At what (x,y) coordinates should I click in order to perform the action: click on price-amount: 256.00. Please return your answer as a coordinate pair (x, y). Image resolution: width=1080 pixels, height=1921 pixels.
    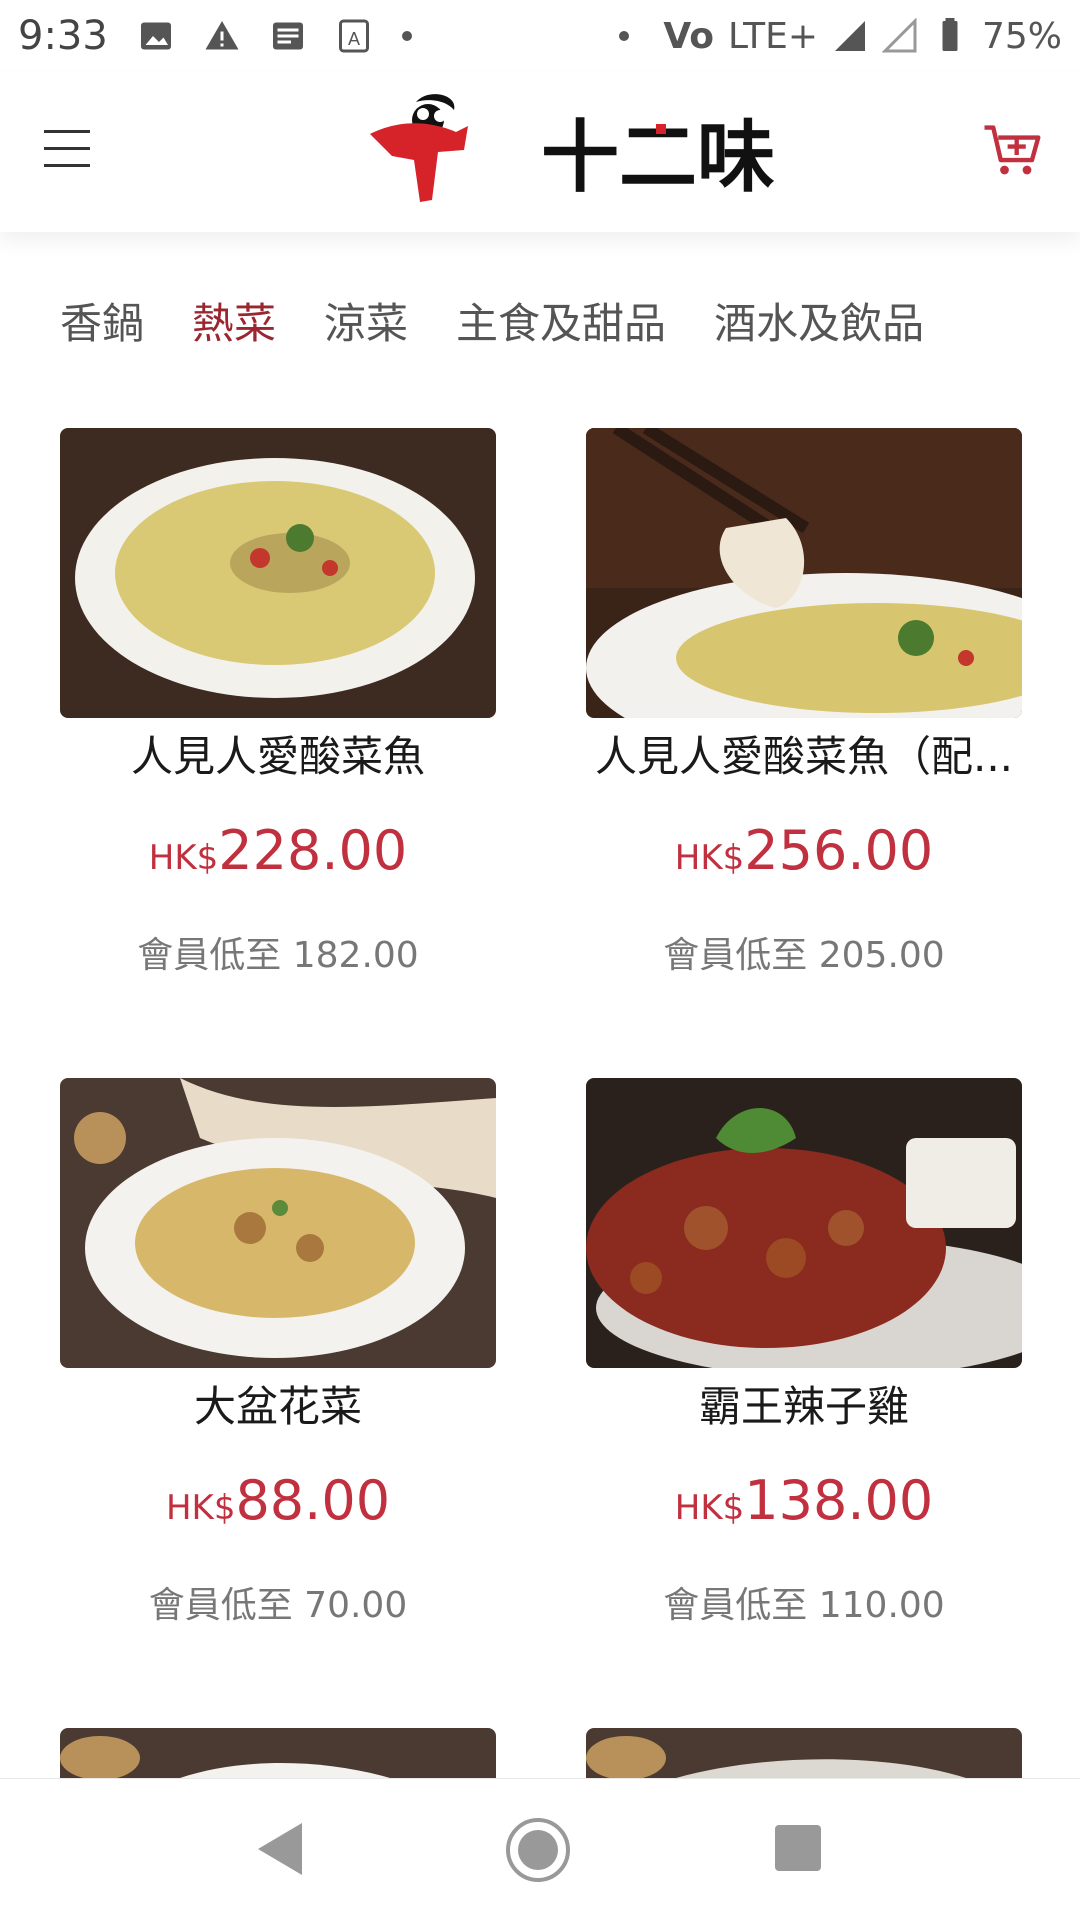
    Looking at the image, I should click on (839, 850).